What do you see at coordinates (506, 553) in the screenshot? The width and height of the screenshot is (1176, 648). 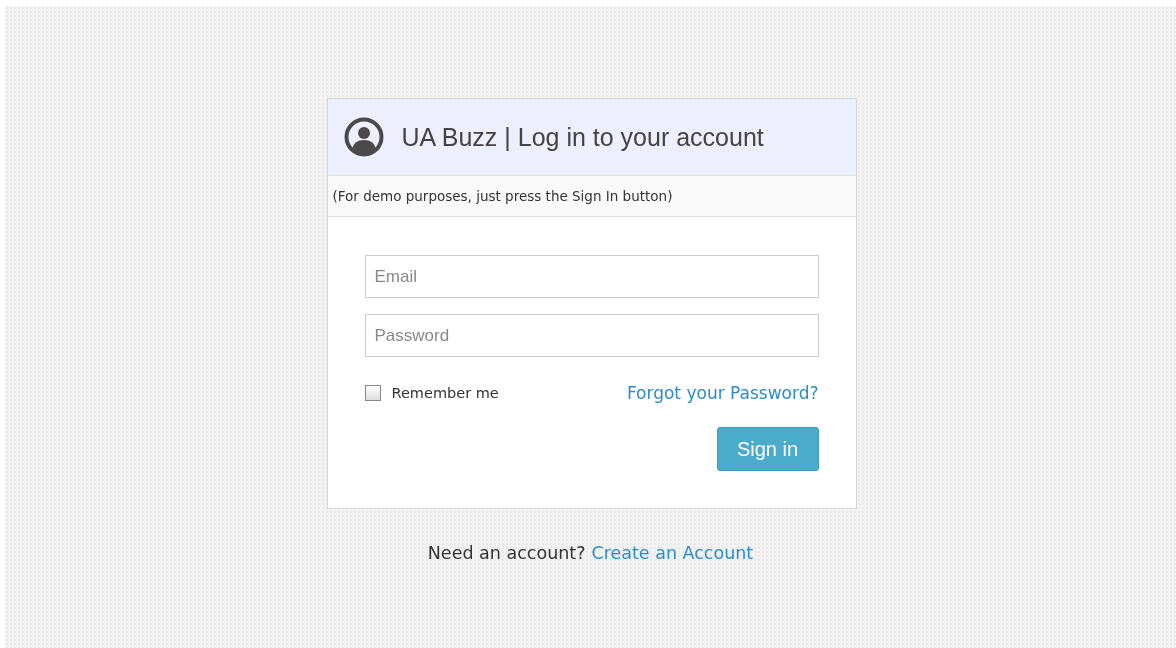 I see `footer-text: Need an account?` at bounding box center [506, 553].